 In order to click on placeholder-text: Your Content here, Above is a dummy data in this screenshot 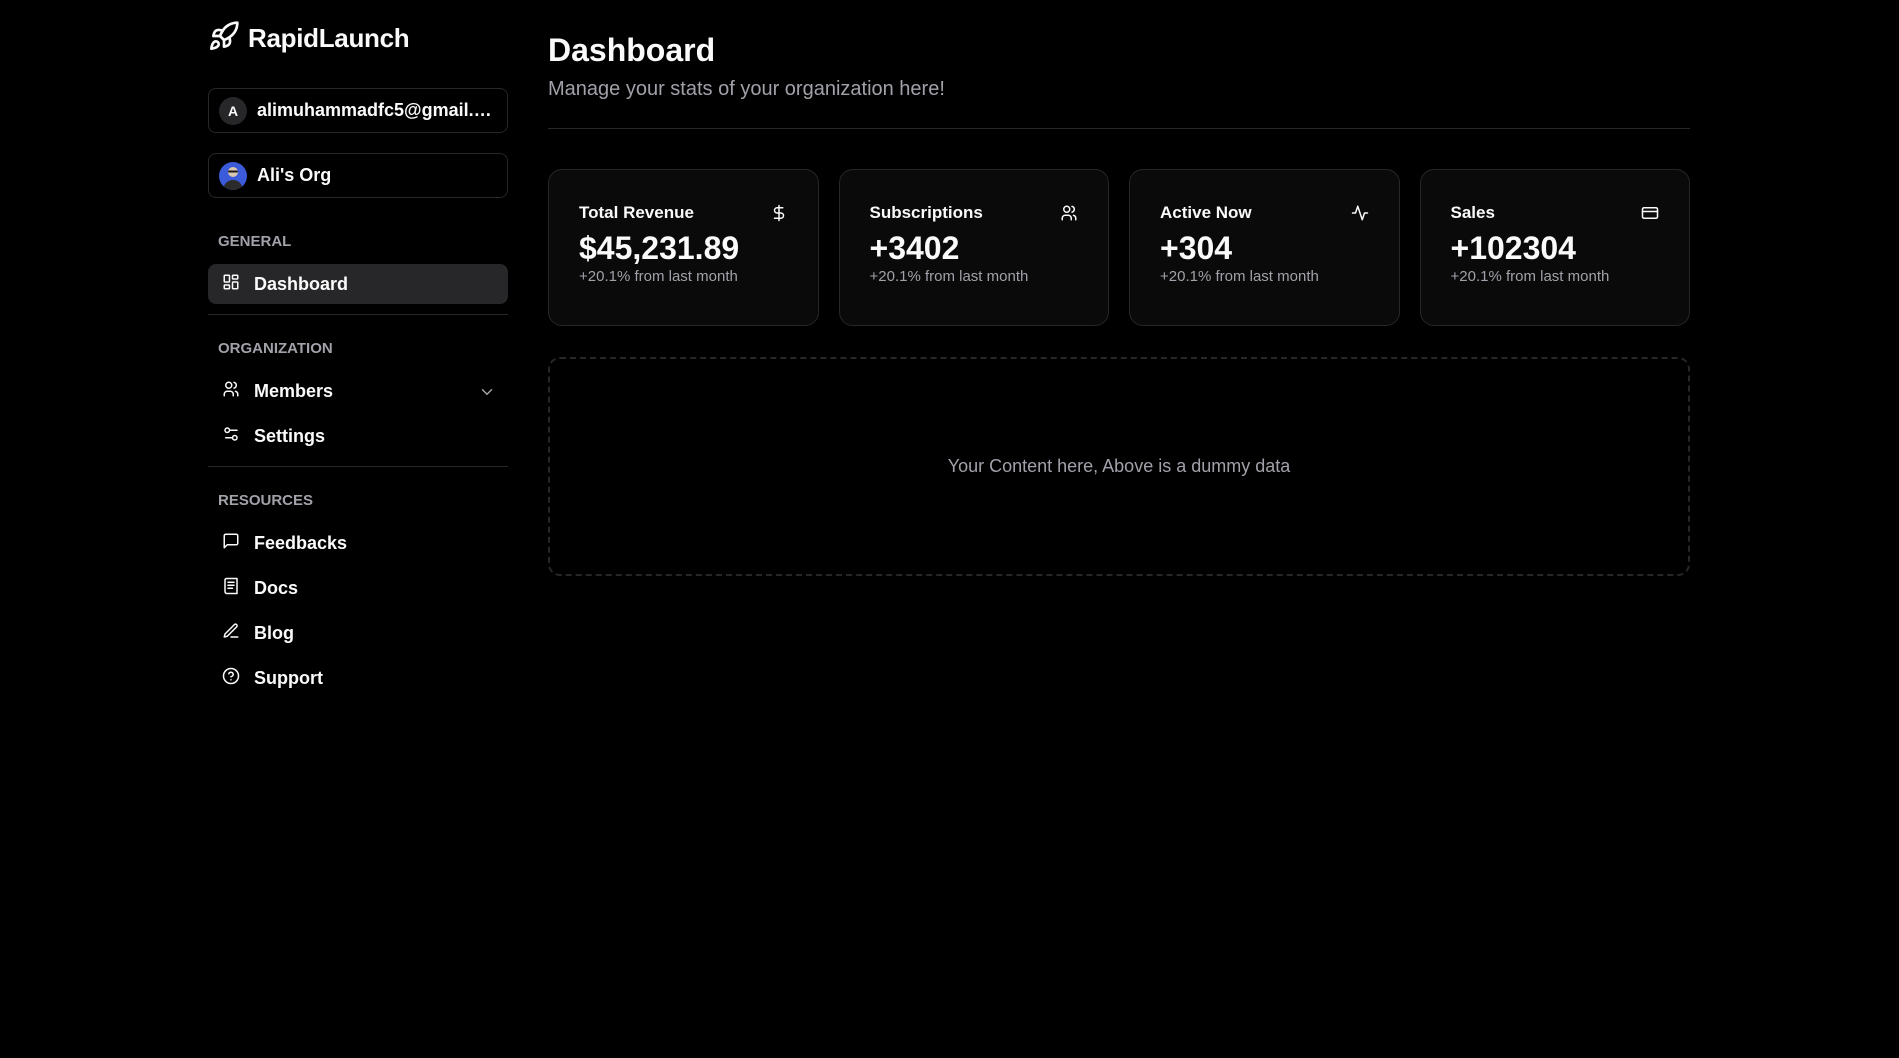, I will do `click(1119, 466)`.